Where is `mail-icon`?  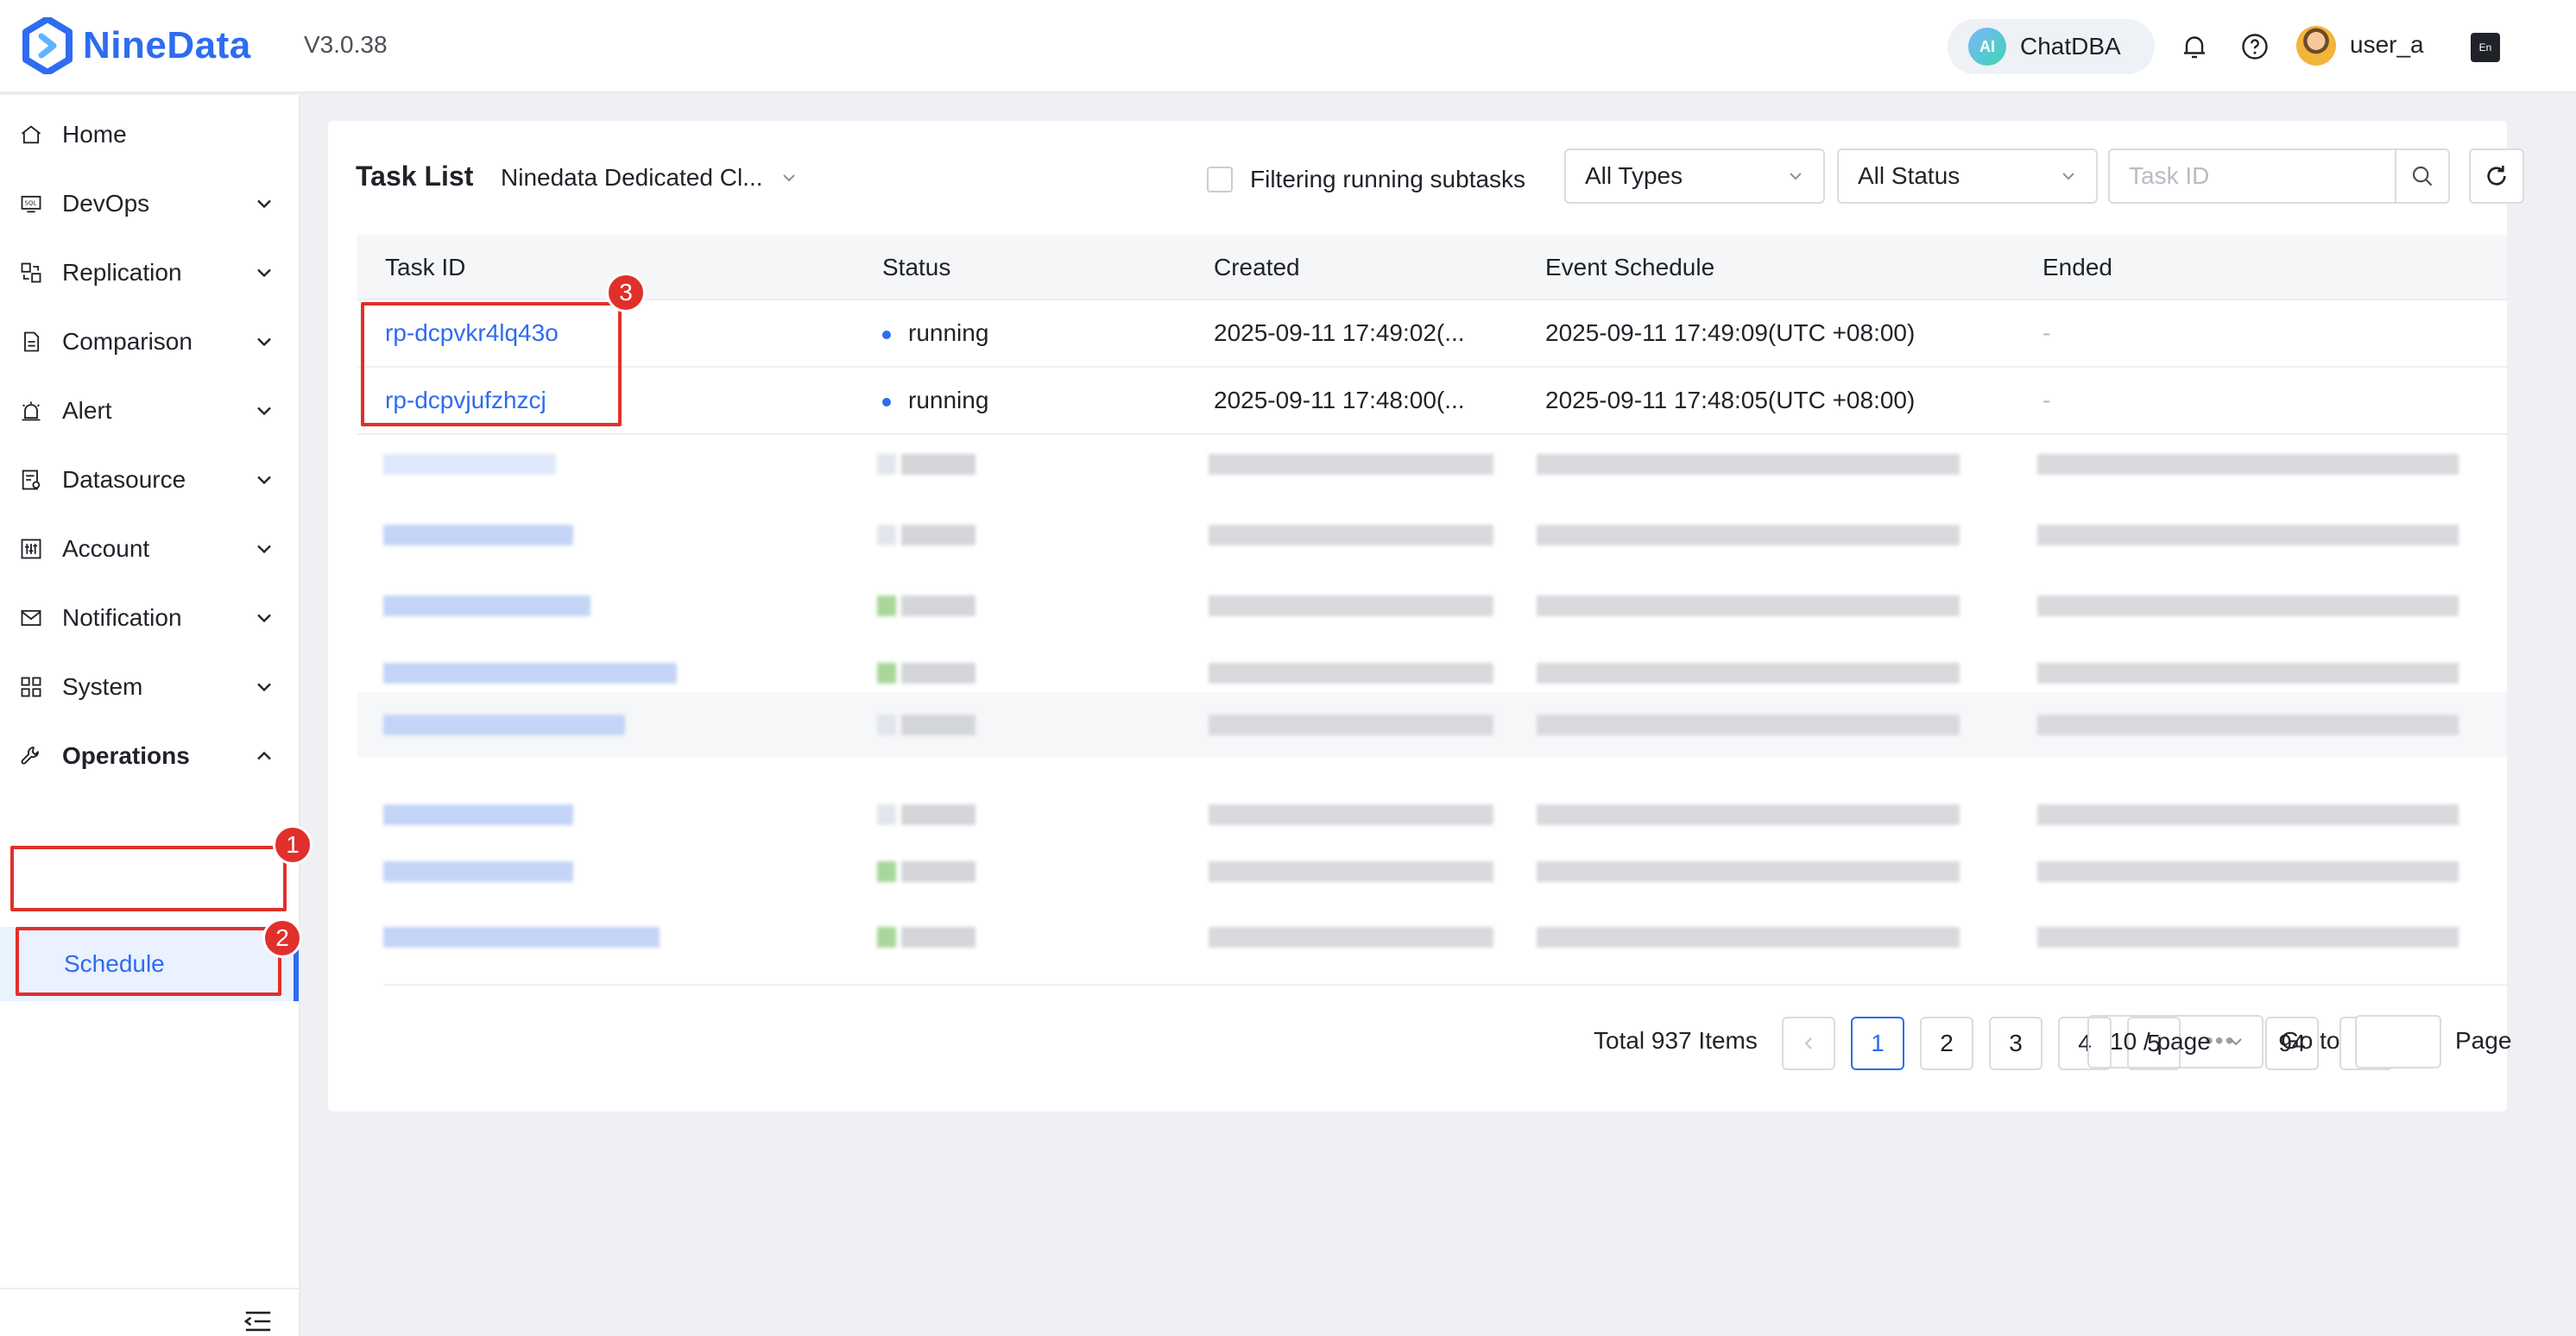 mail-icon is located at coordinates (31, 618).